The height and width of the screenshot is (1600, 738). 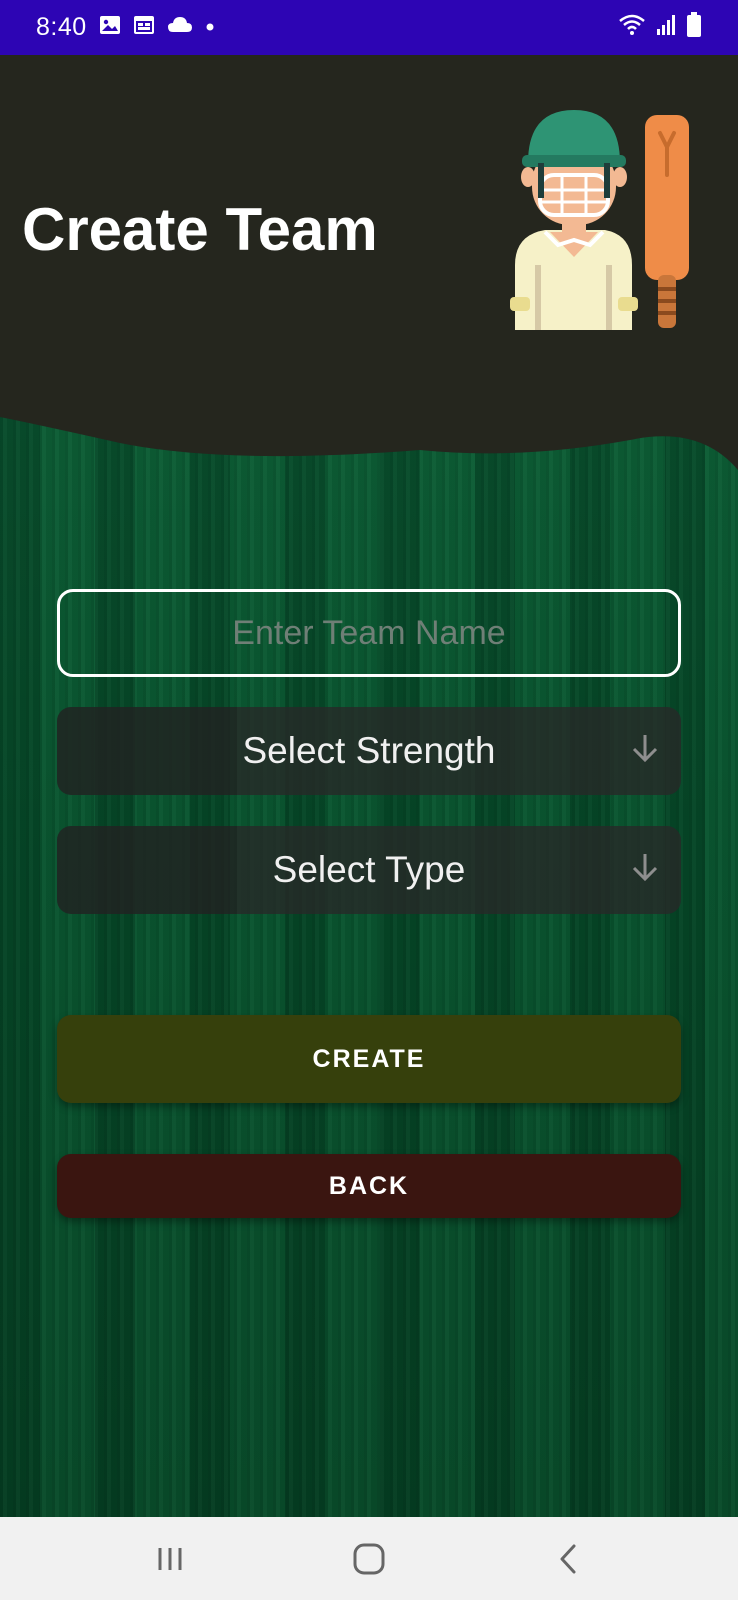 I want to click on status-time: 8:40, so click(x=61, y=27).